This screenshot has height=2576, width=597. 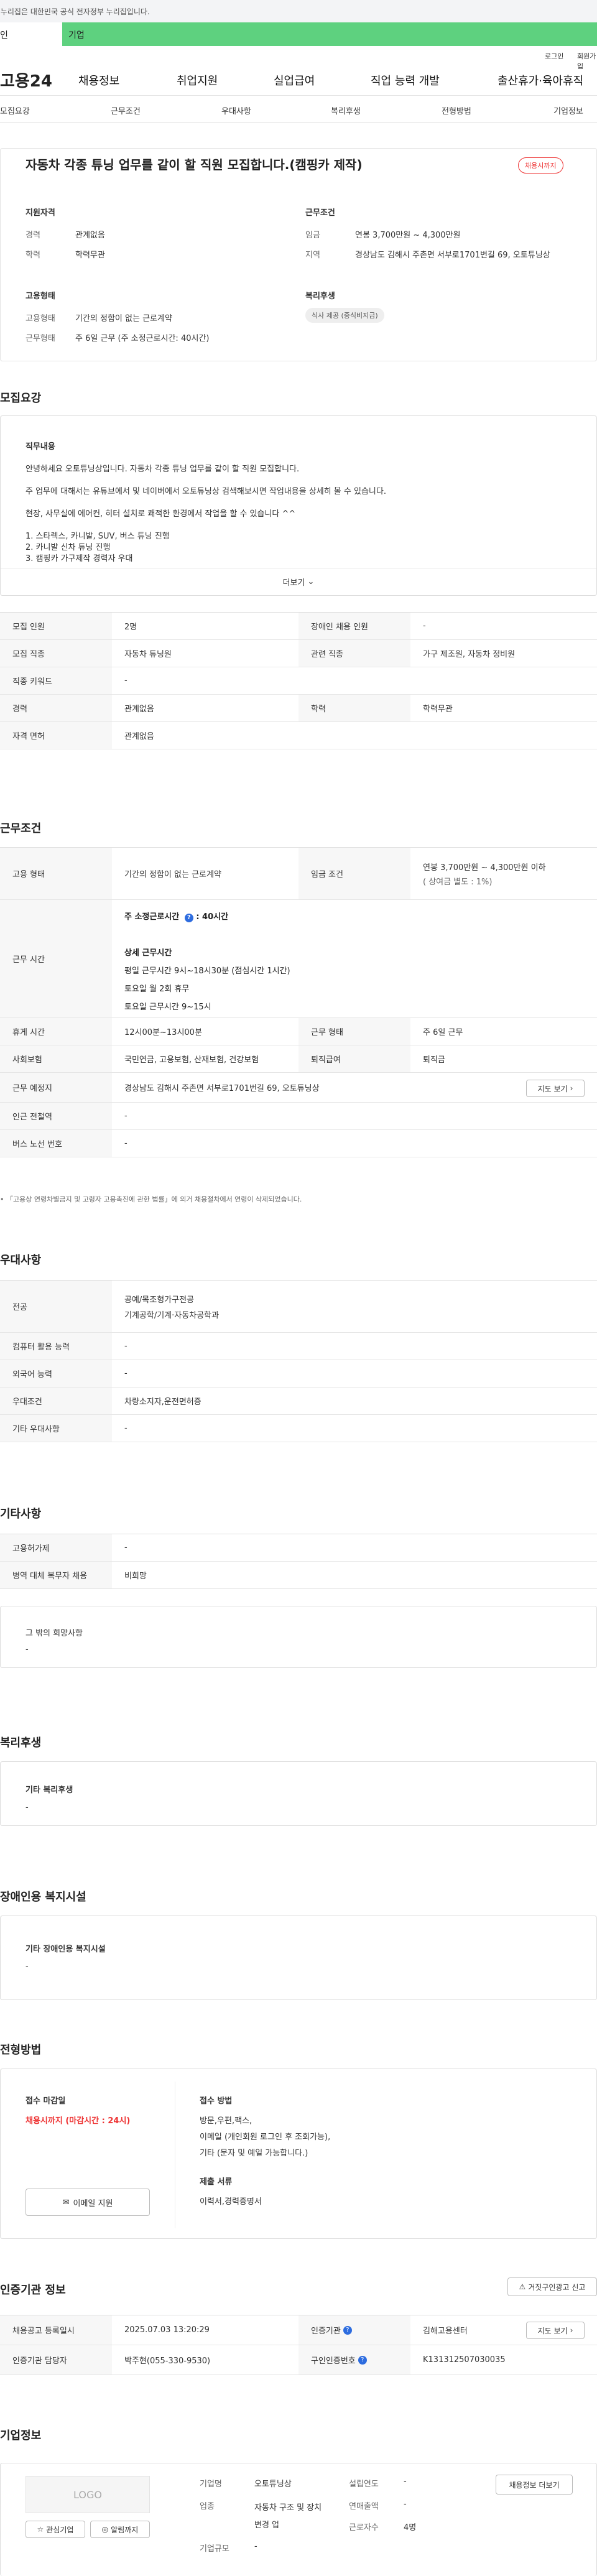 I want to click on major-value-2: 기계공학/기계·자동차공학과, so click(x=172, y=1315).